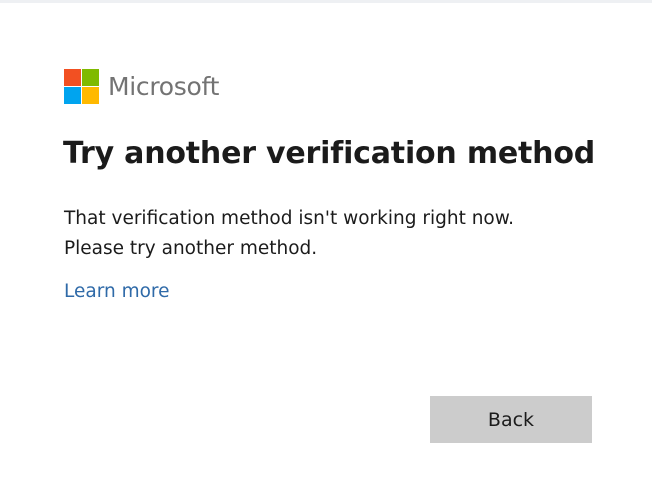 The image size is (652, 504). I want to click on brand-name: Microsoft, so click(164, 86).